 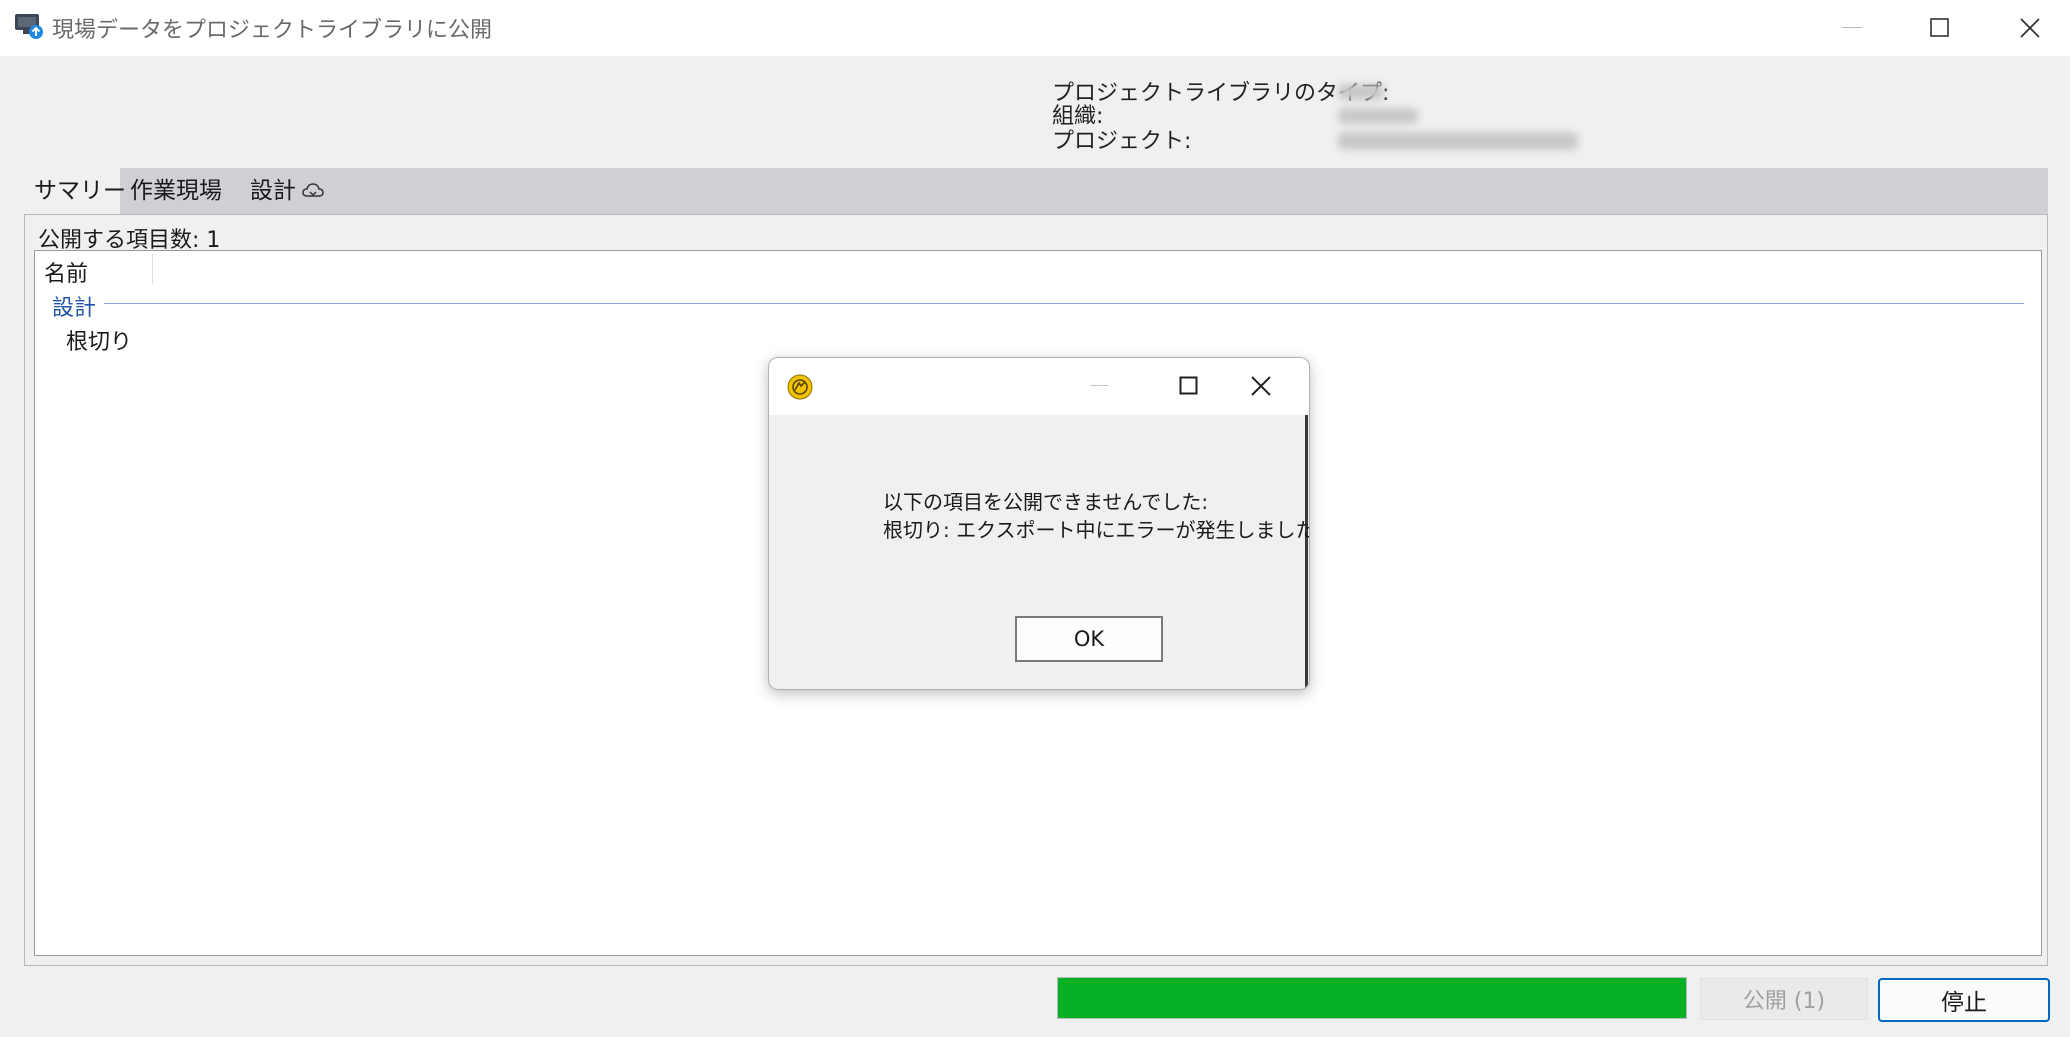 What do you see at coordinates (1306, 552) in the screenshot?
I see `dialog-edge` at bounding box center [1306, 552].